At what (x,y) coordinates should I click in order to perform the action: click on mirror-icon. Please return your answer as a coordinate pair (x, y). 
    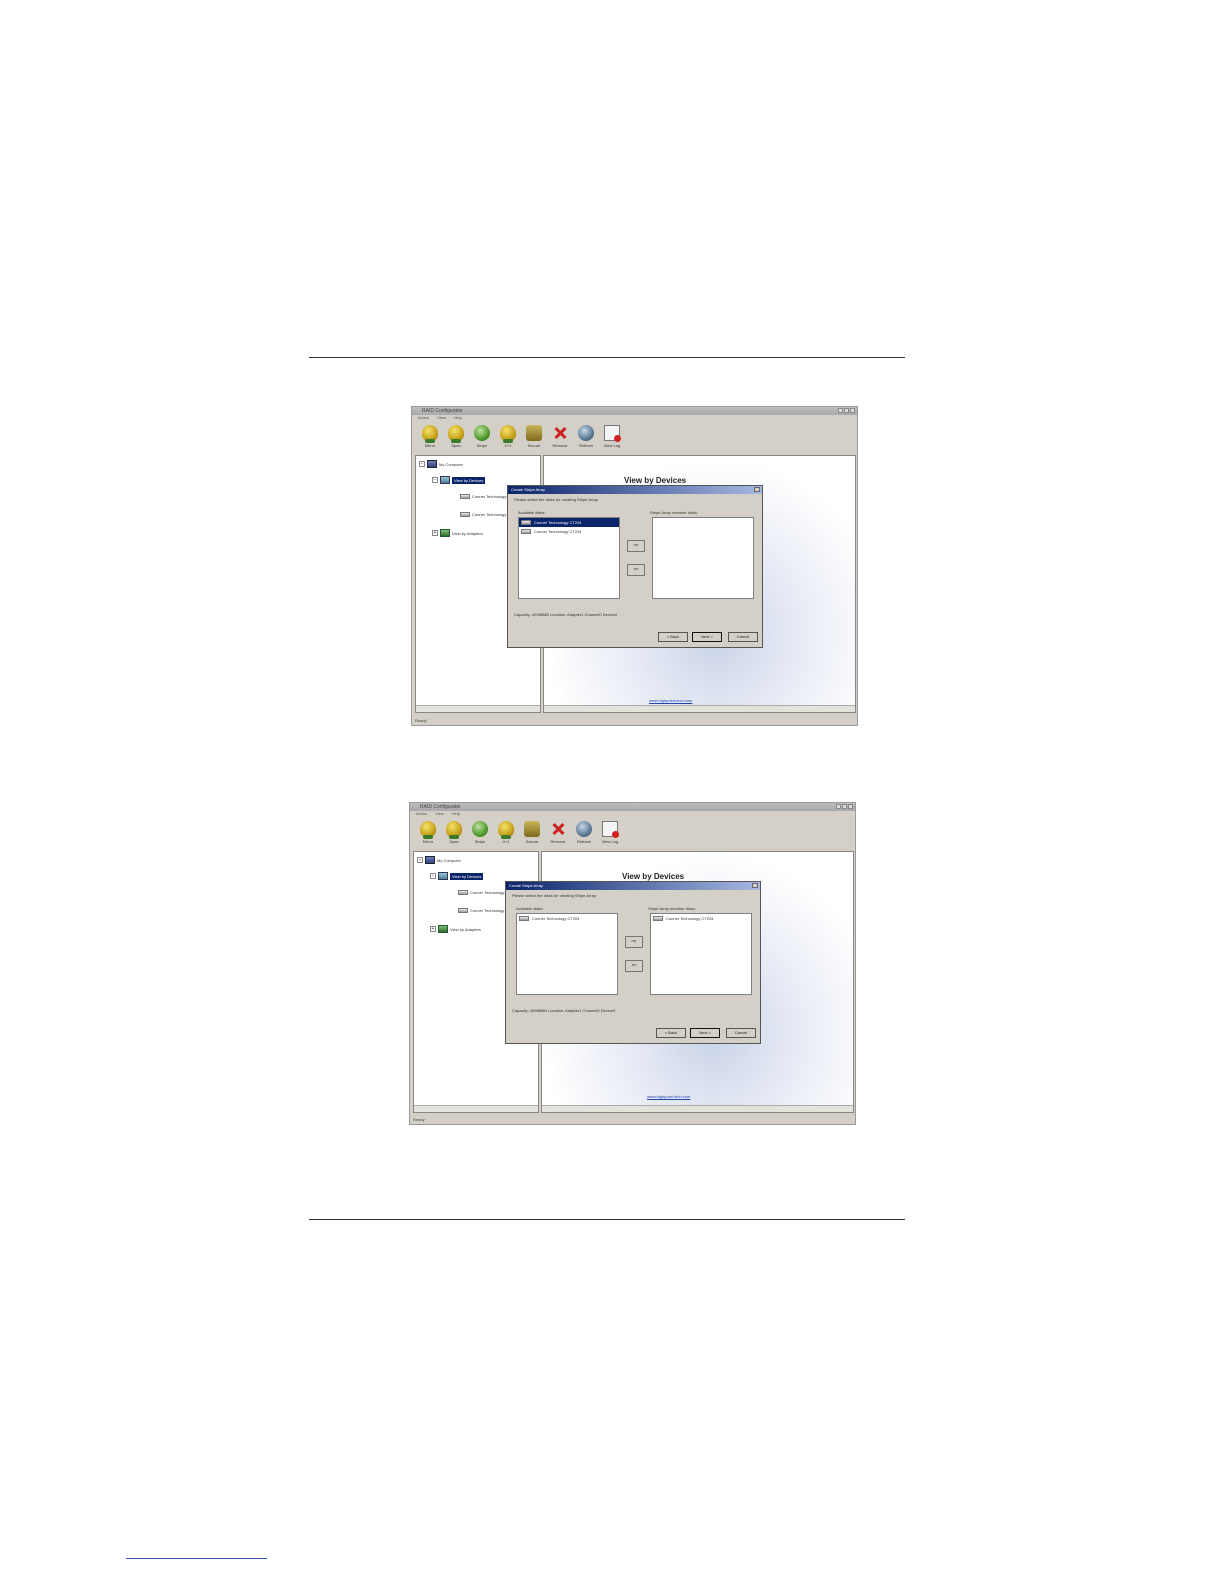
    Looking at the image, I should click on (430, 434).